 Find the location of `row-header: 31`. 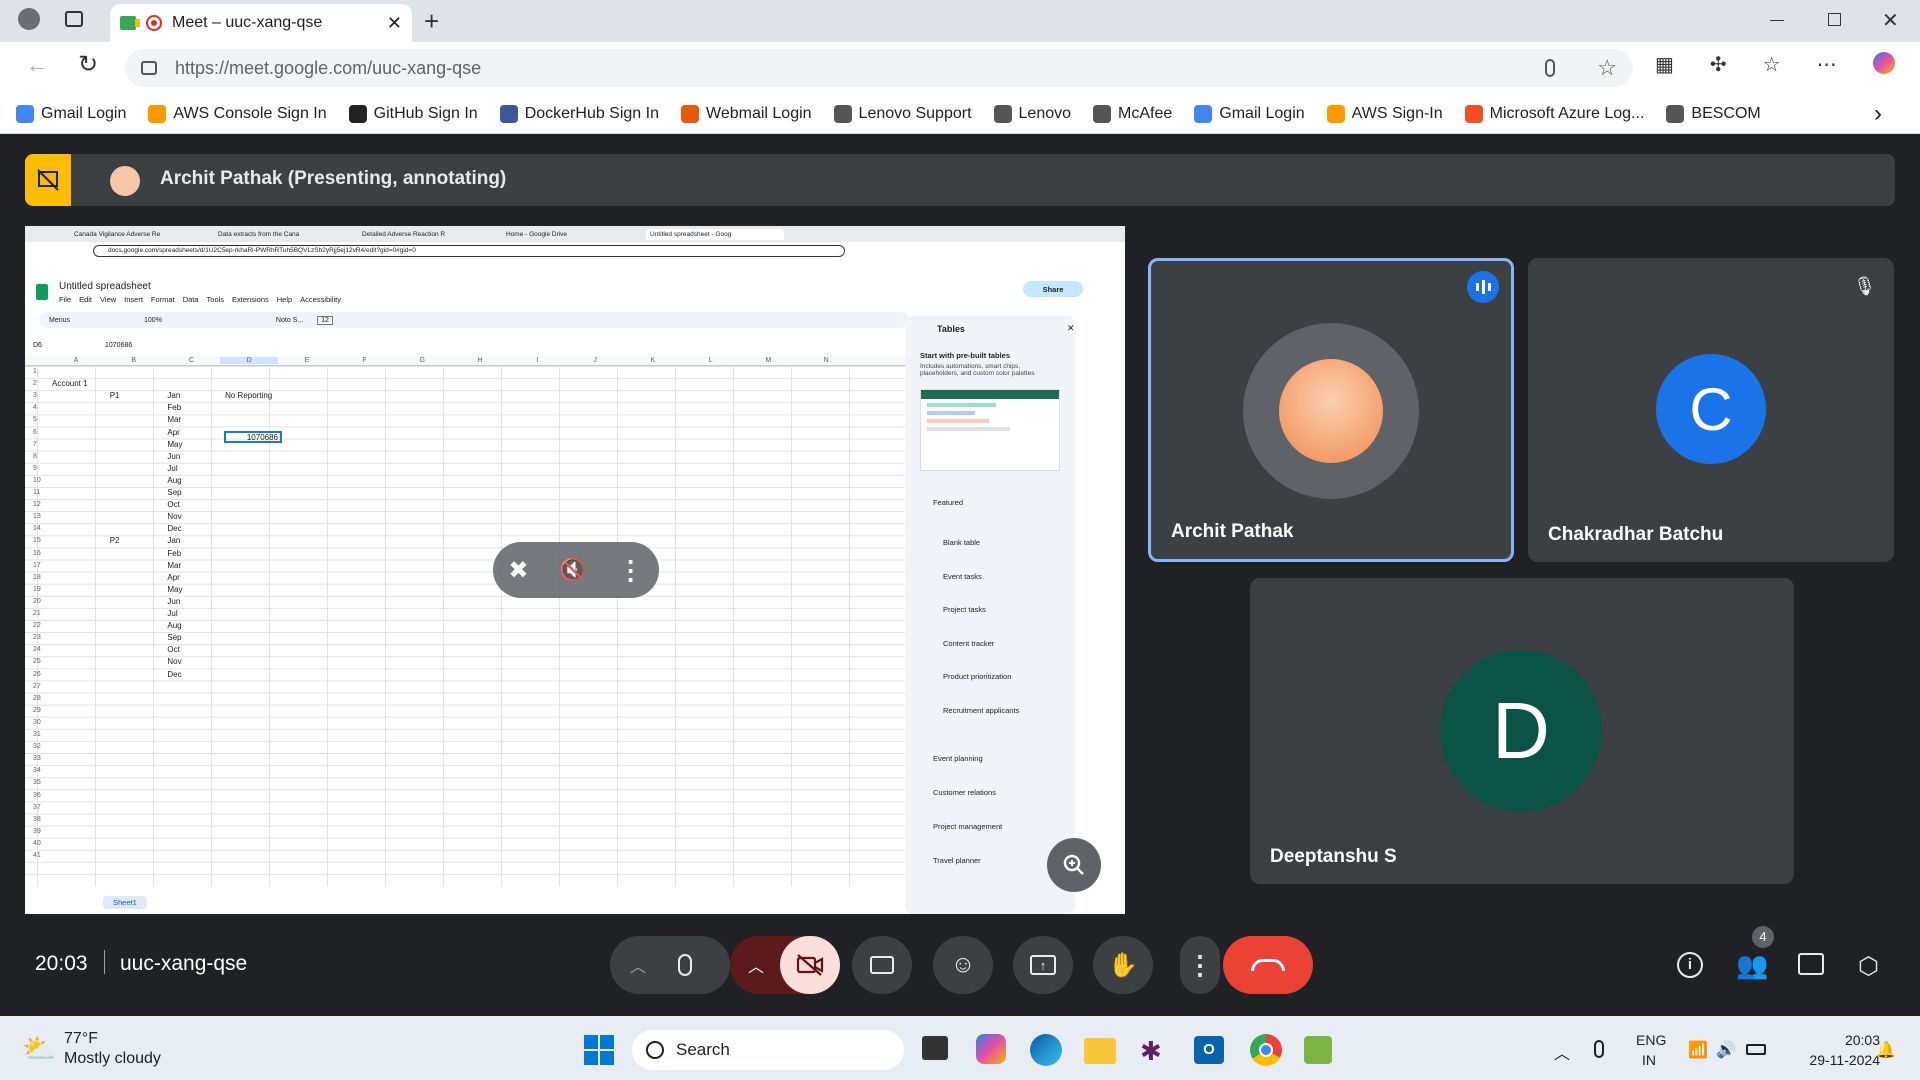

row-header: 31 is located at coordinates (37, 734).